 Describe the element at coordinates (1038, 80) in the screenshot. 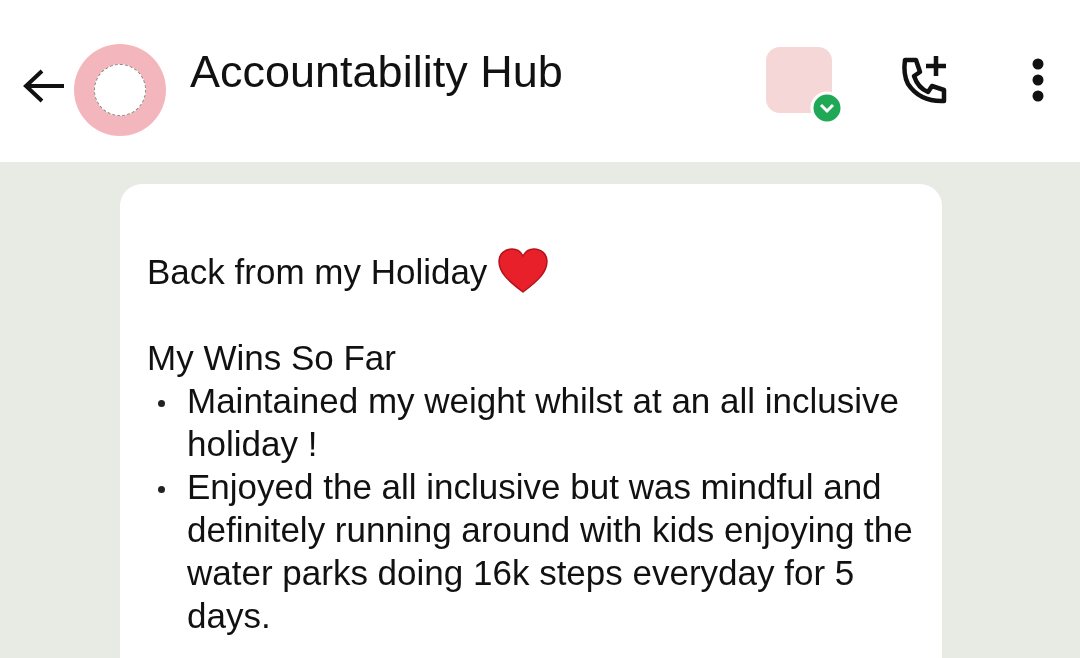

I see `menu-icon` at that location.